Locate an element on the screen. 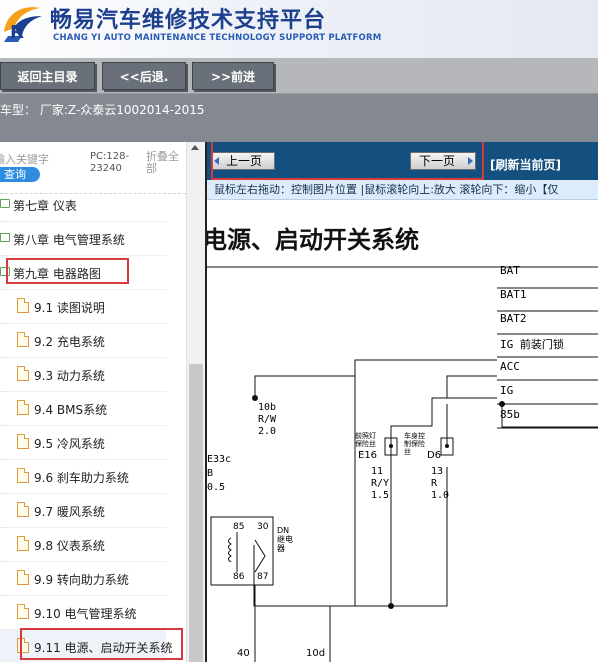  search-area: 输入关键字 查询 PC:128-23240 折叠全部 is located at coordinates (93, 167).